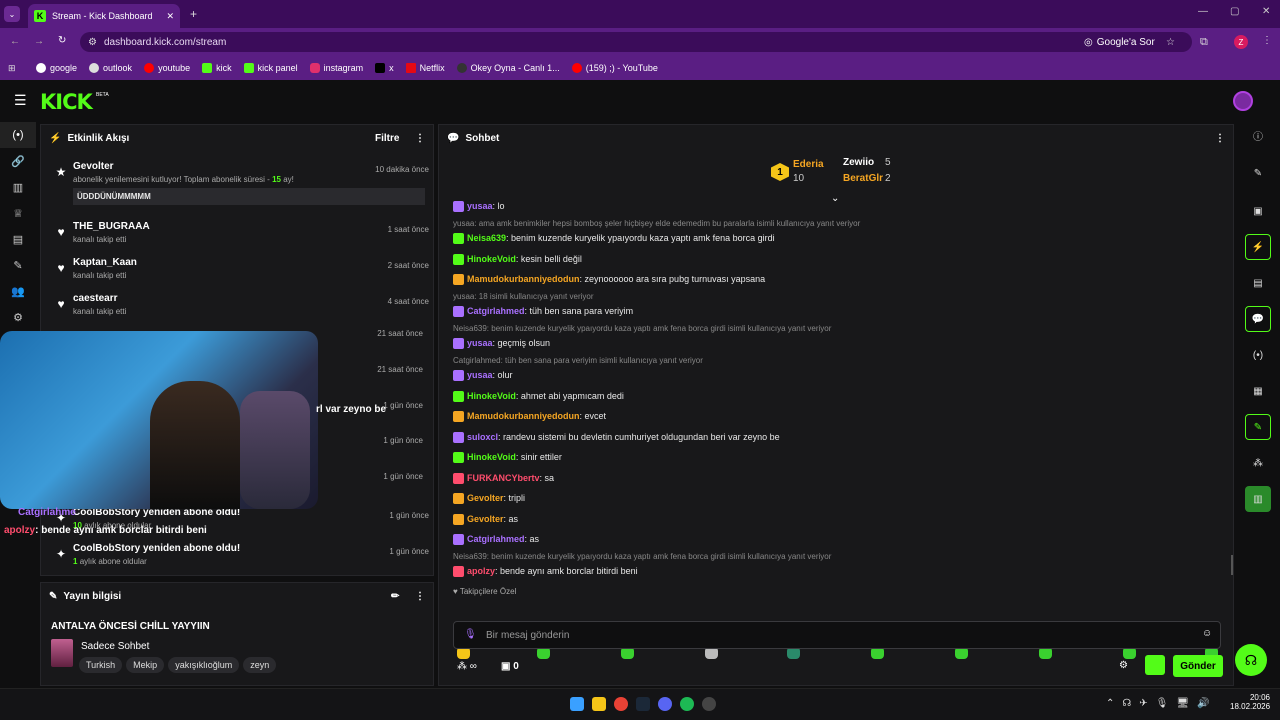 The image size is (1280, 720). What do you see at coordinates (1250, 702) in the screenshot?
I see `clock: 20:06 18.02.2026` at bounding box center [1250, 702].